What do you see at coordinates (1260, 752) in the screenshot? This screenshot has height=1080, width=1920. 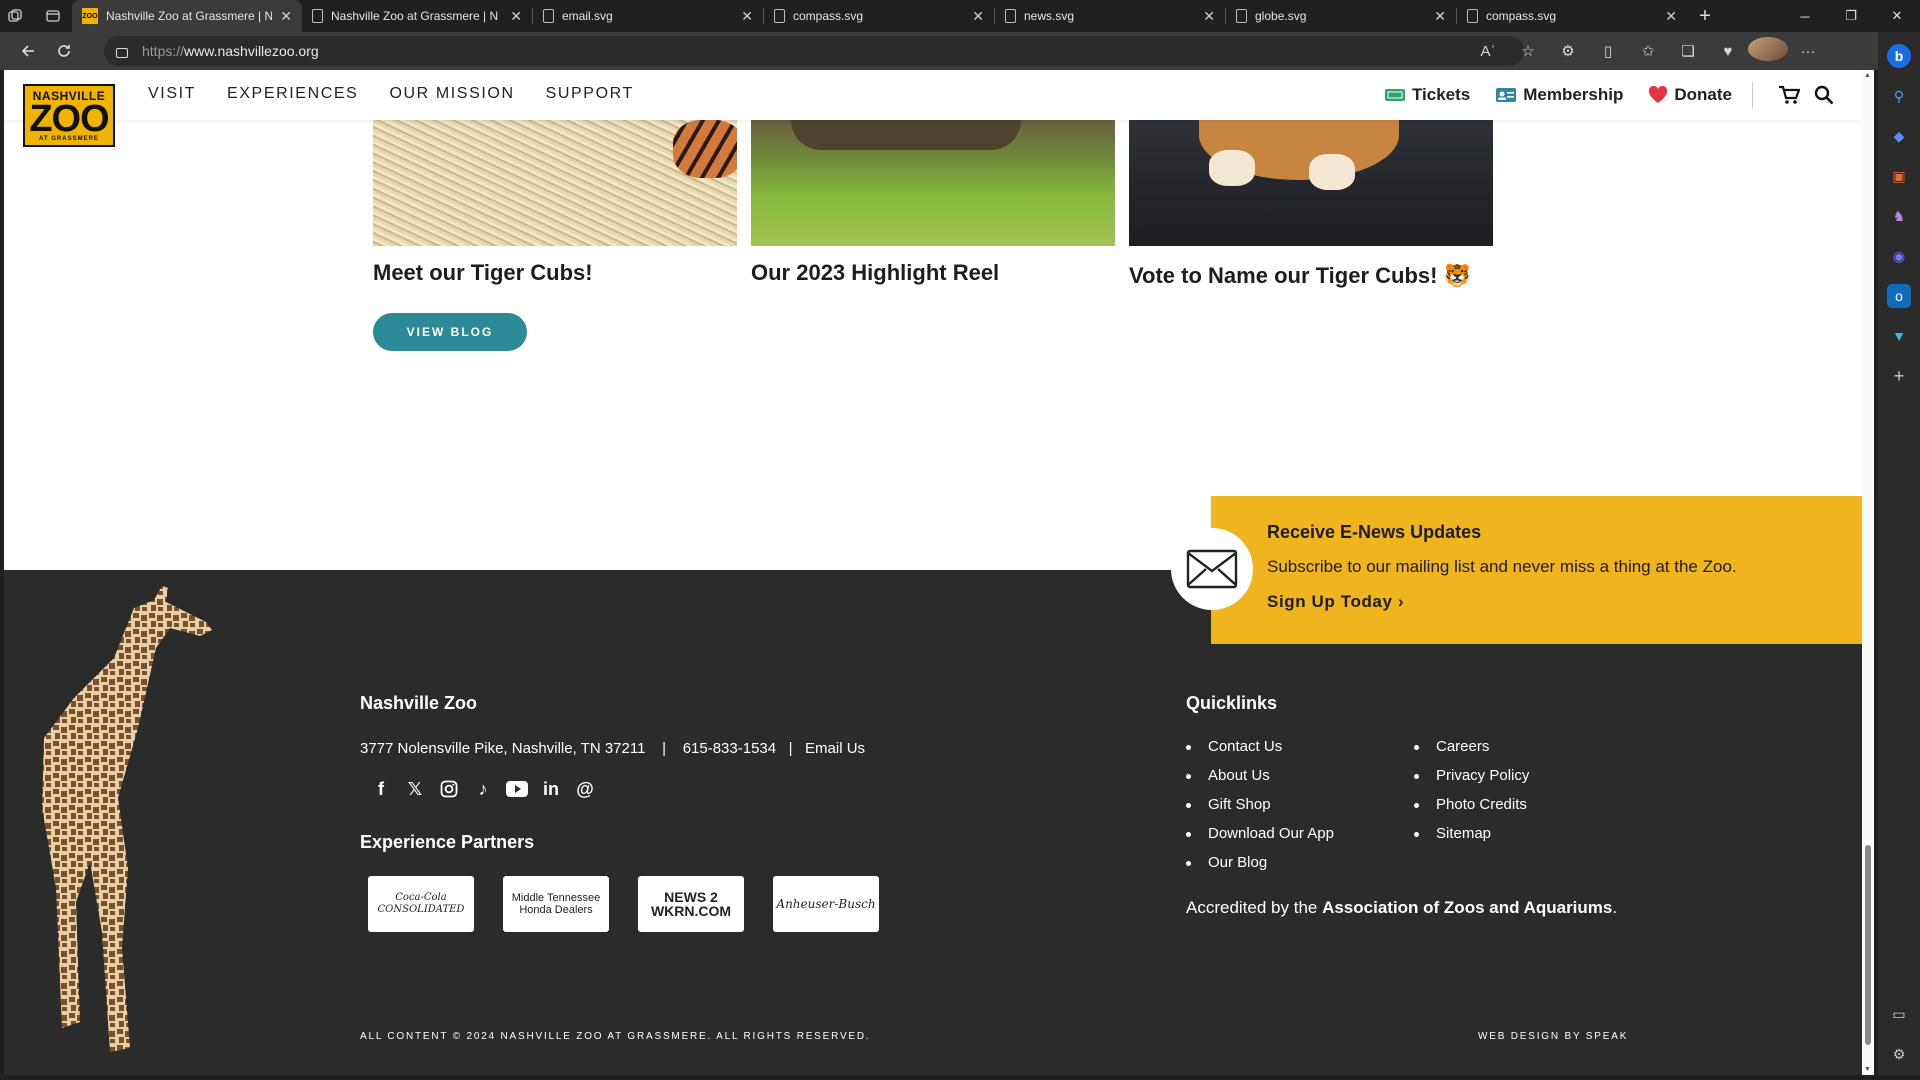 I see `quicklink-contact-us: Contact Us` at bounding box center [1260, 752].